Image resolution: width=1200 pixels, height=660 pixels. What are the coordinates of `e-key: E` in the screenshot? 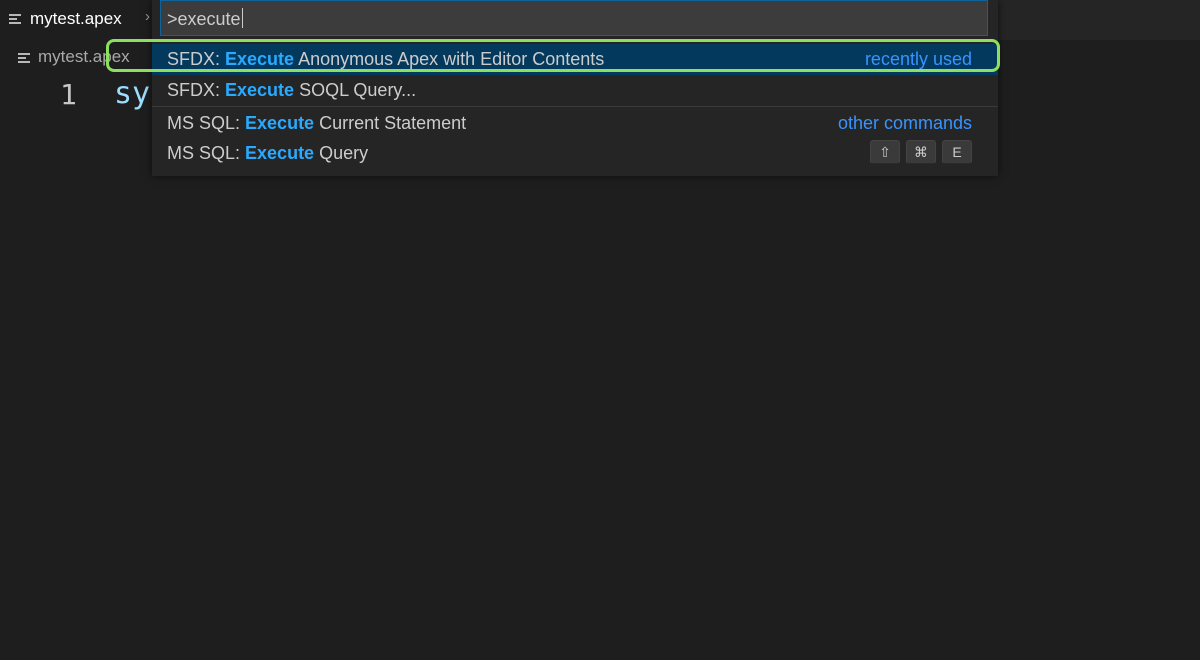 It's located at (957, 152).